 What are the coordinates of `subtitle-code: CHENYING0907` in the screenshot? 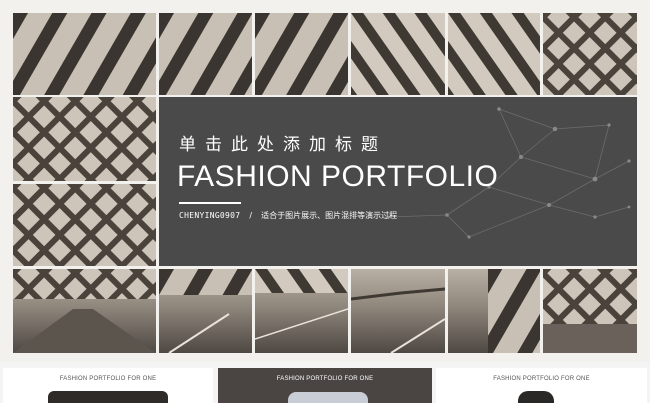 It's located at (210, 215).